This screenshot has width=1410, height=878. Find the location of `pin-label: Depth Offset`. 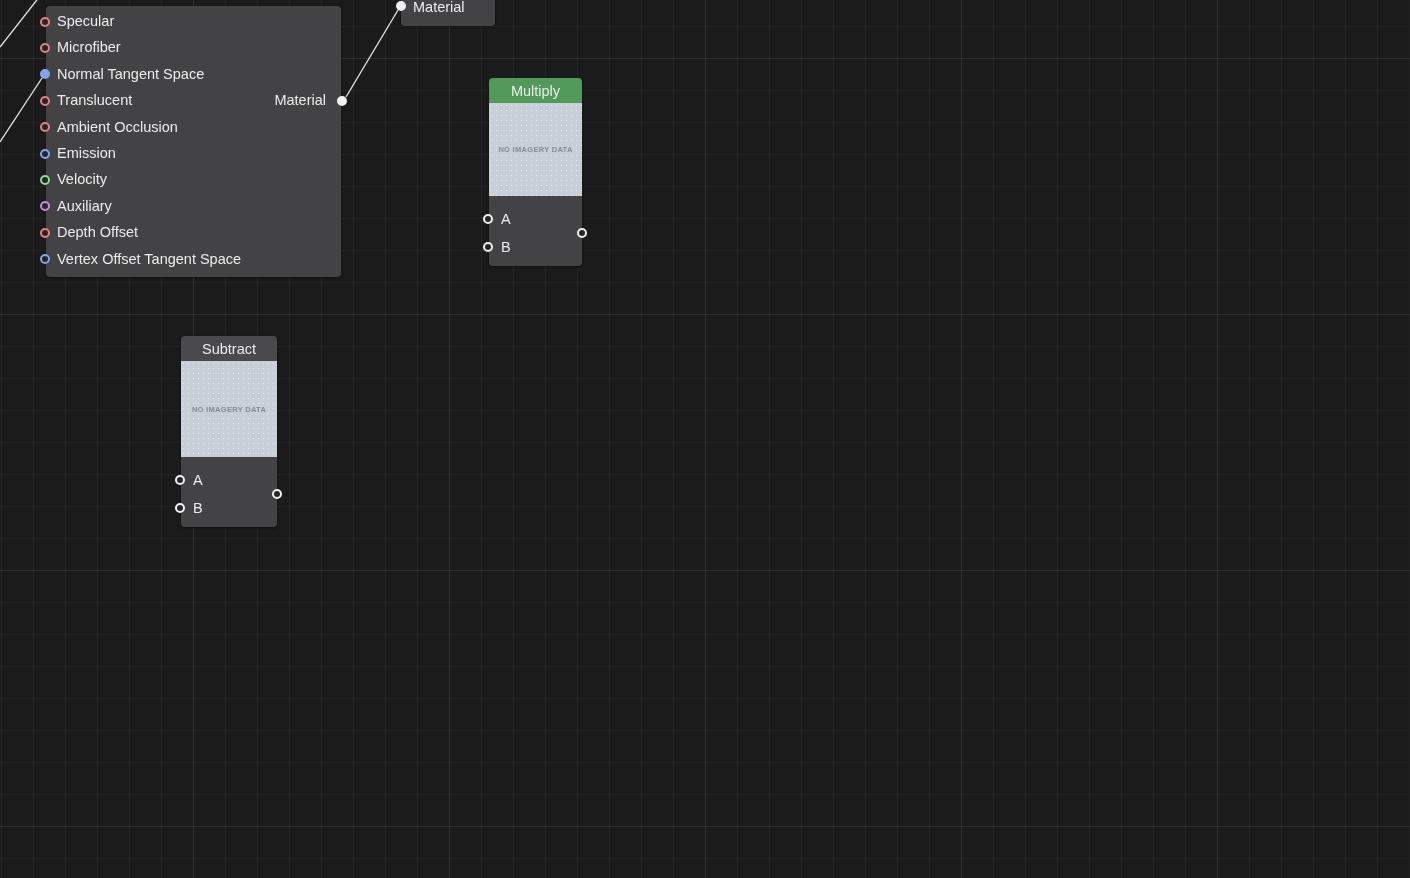

pin-label: Depth Offset is located at coordinates (98, 233).